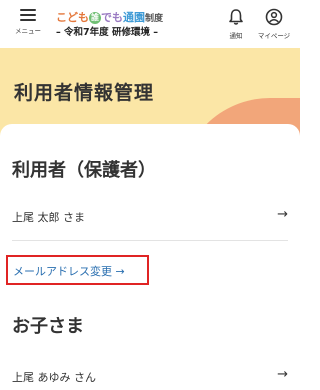 The height and width of the screenshot is (390, 320). Describe the element at coordinates (112, 17) in the screenshot. I see `logo-part-3: でも` at that location.